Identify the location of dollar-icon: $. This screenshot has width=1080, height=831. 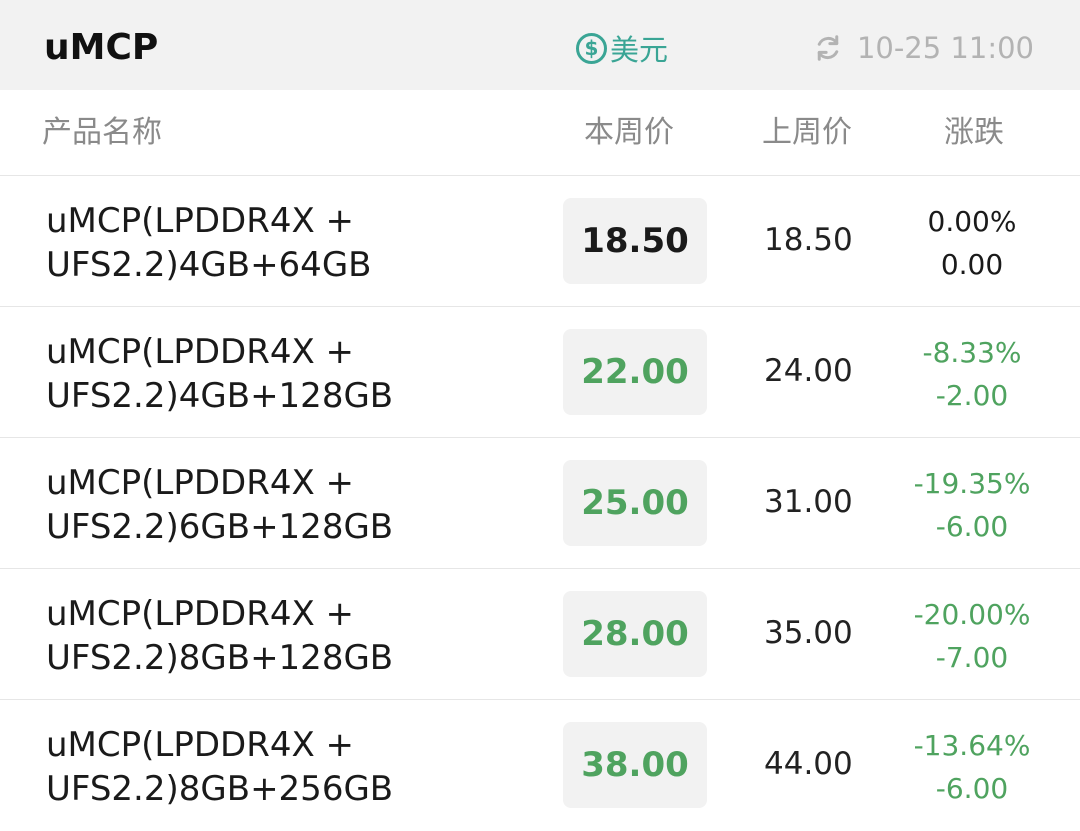
(591, 48).